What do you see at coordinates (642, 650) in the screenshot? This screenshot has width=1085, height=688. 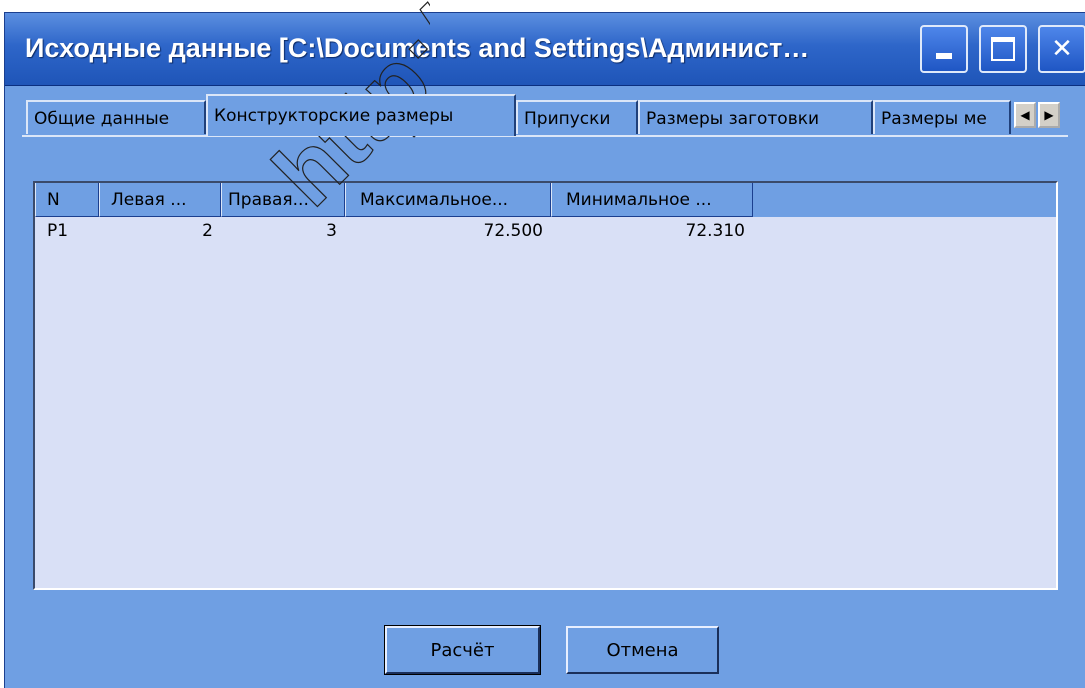 I see `cancel-button: Отмена` at bounding box center [642, 650].